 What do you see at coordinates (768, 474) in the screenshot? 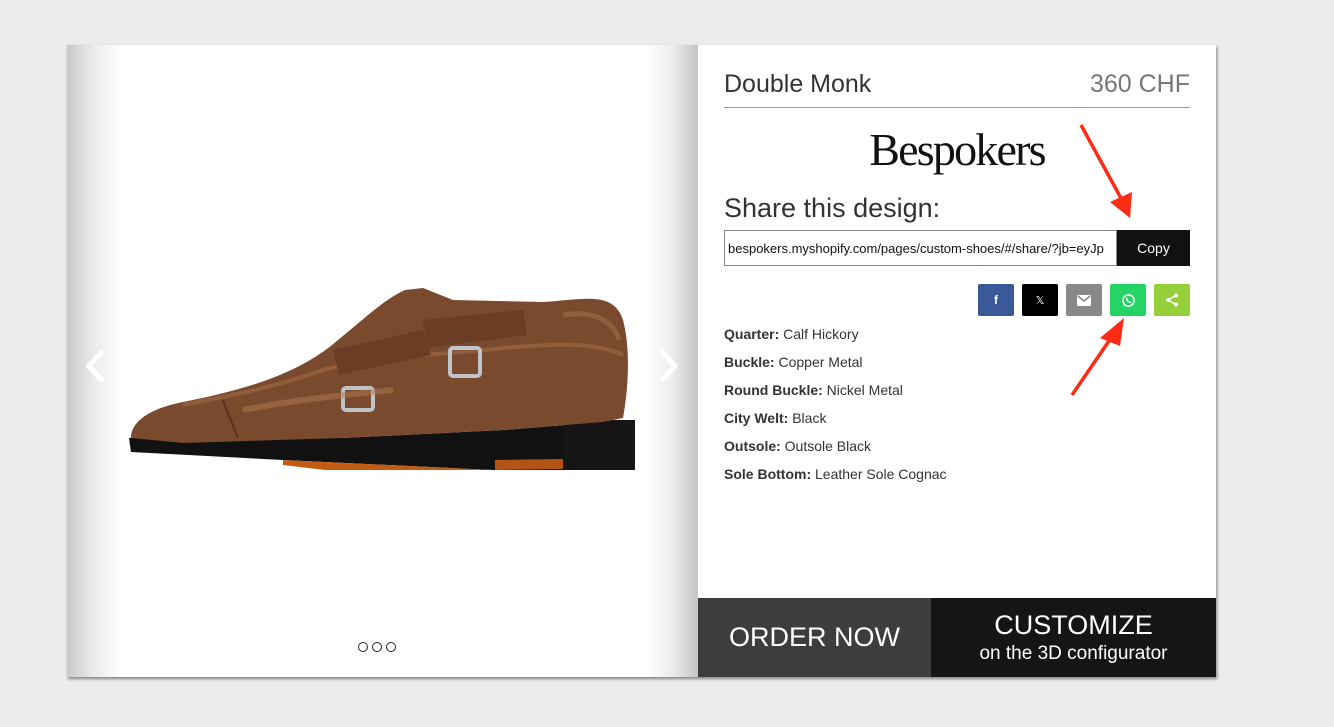
I see `spec-label: Sole Bottom:` at bounding box center [768, 474].